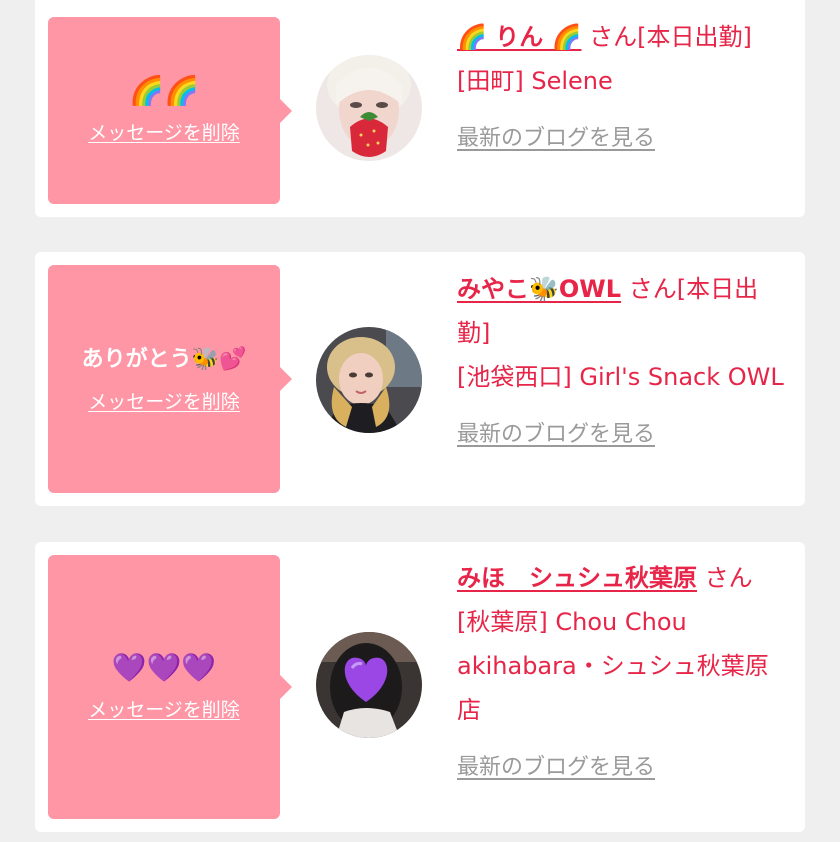 The height and width of the screenshot is (842, 840). Describe the element at coordinates (577, 578) in the screenshot. I see `sender-name-link: みほ シュシュ秋葉原` at that location.